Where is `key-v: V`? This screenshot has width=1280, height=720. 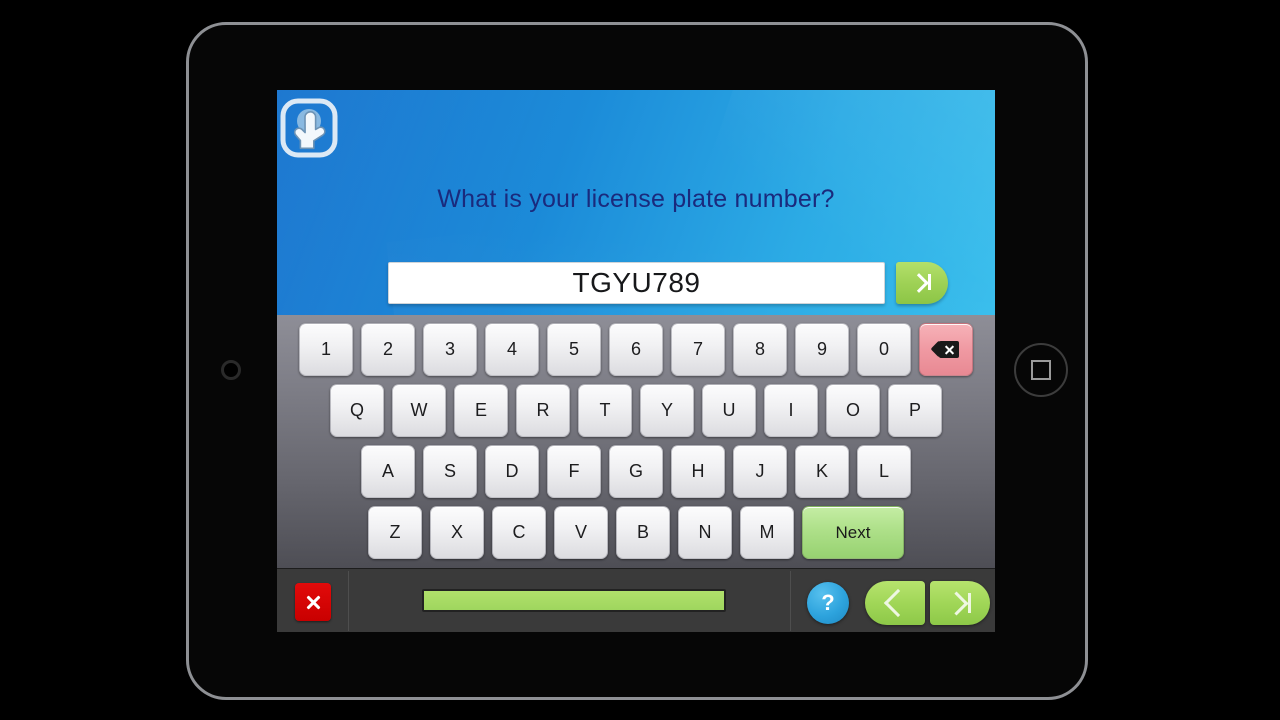 key-v: V is located at coordinates (581, 532).